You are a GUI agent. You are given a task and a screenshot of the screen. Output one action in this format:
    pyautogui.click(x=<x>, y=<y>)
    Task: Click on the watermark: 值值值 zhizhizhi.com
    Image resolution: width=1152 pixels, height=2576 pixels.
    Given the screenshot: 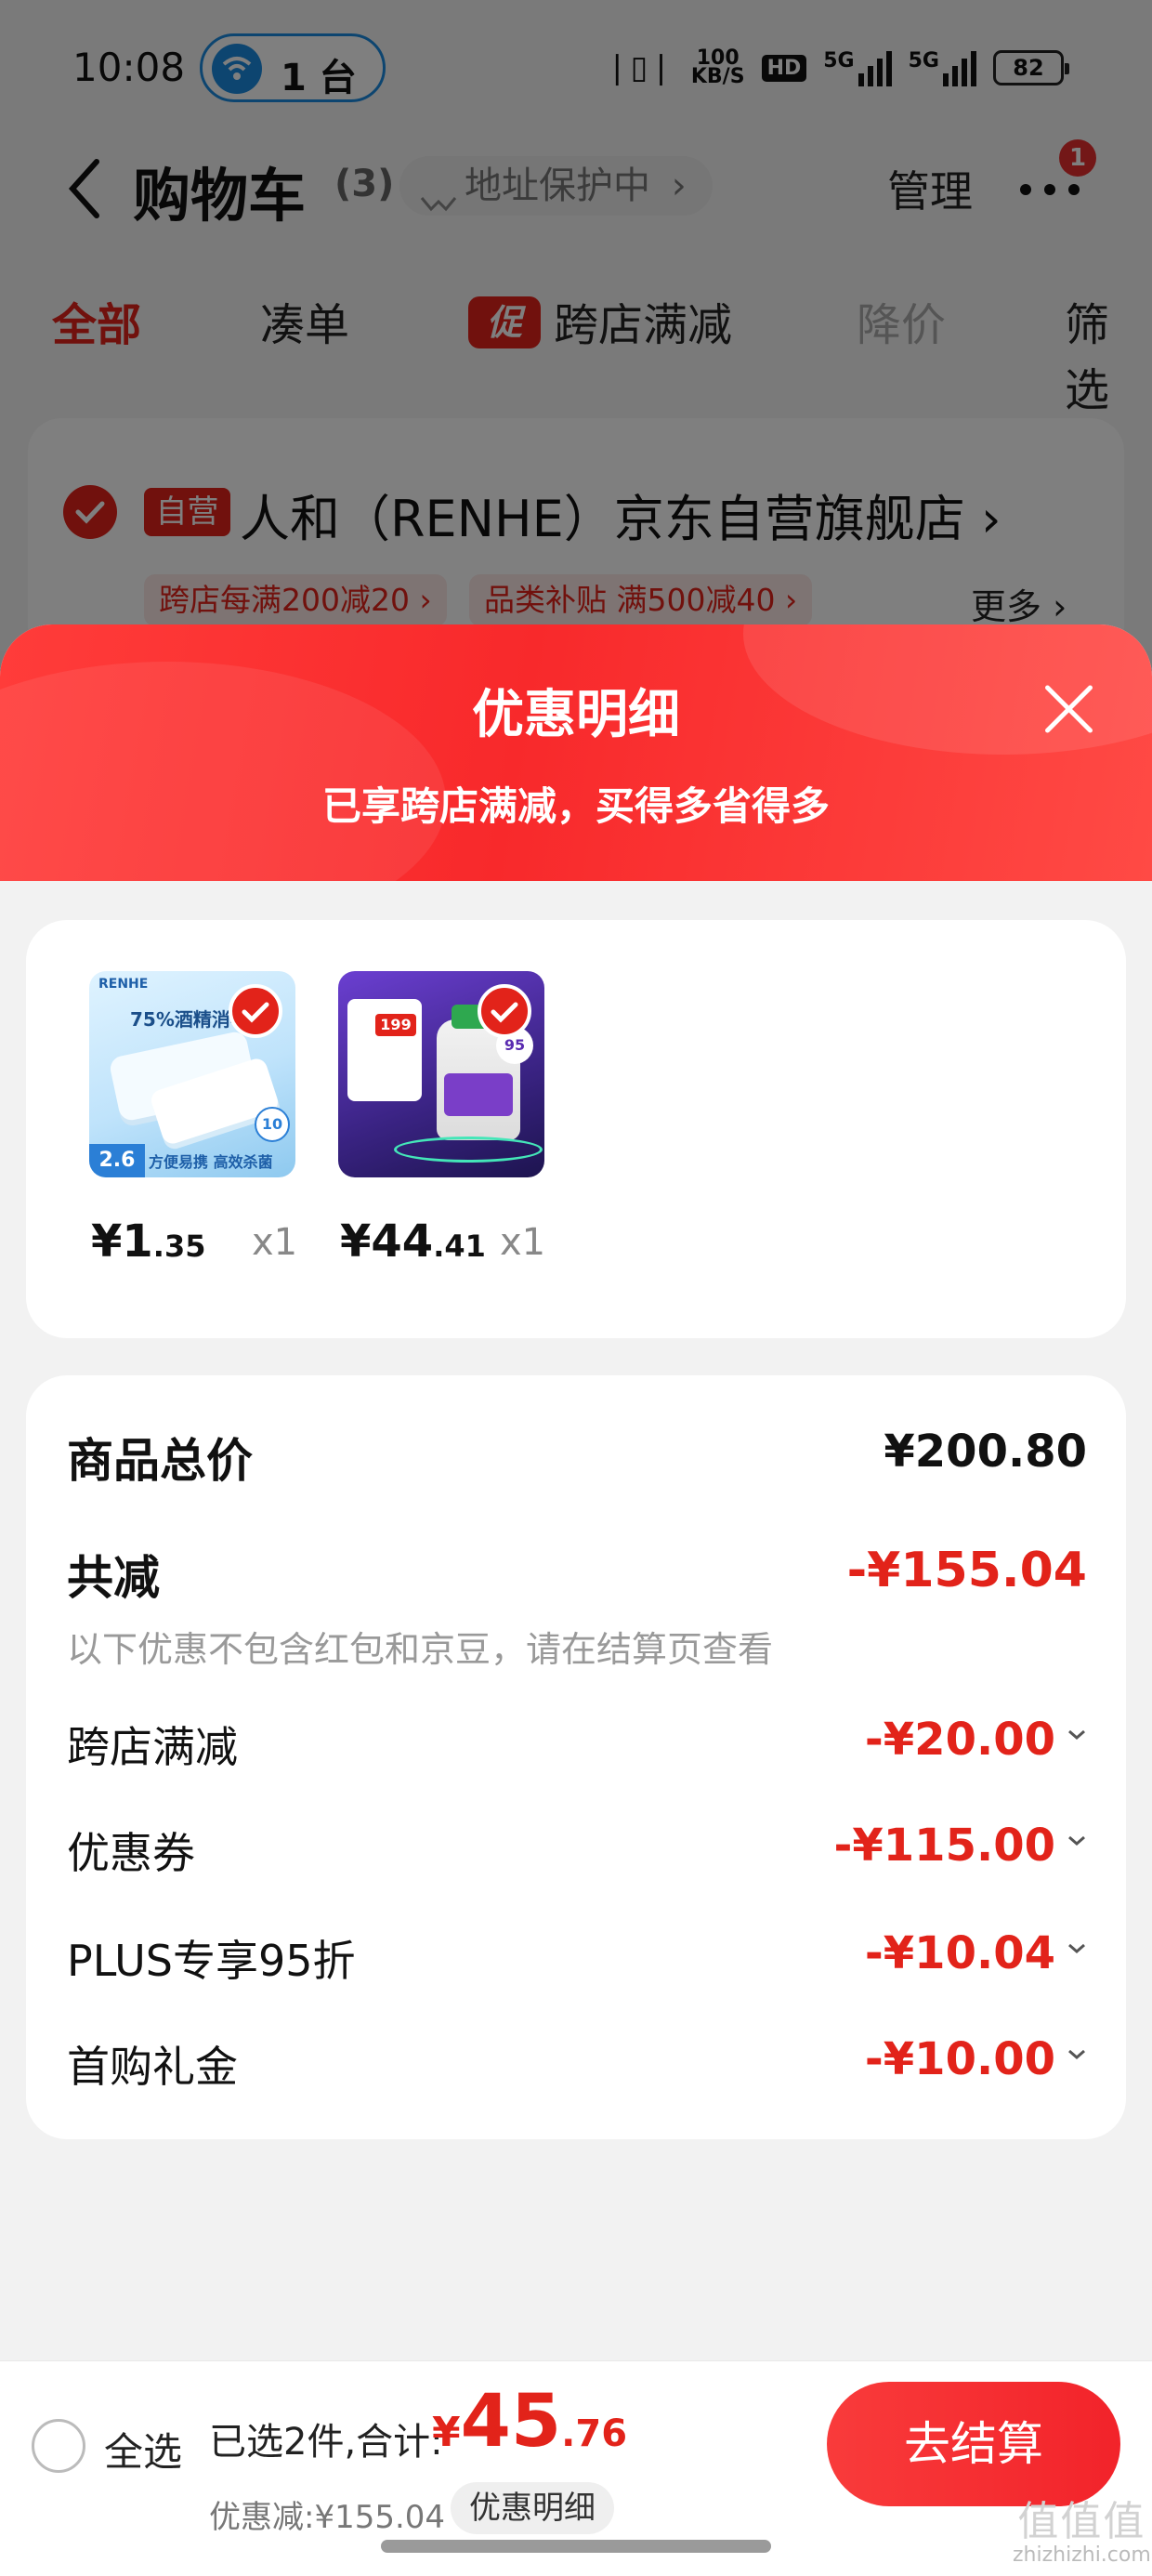 What is the action you would take?
    pyautogui.click(x=1082, y=2533)
    